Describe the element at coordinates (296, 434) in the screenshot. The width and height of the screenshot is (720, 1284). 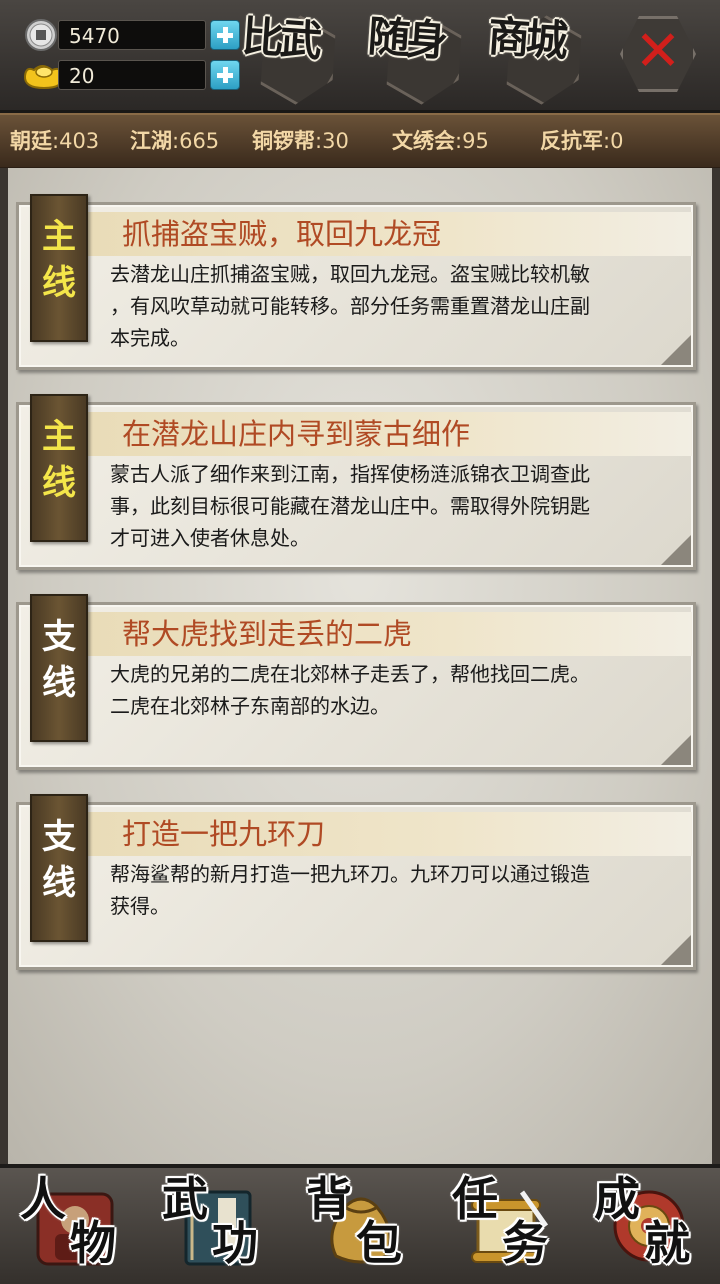
I see `quest-title: 在潜龙山庄内寻到蒙古细作` at that location.